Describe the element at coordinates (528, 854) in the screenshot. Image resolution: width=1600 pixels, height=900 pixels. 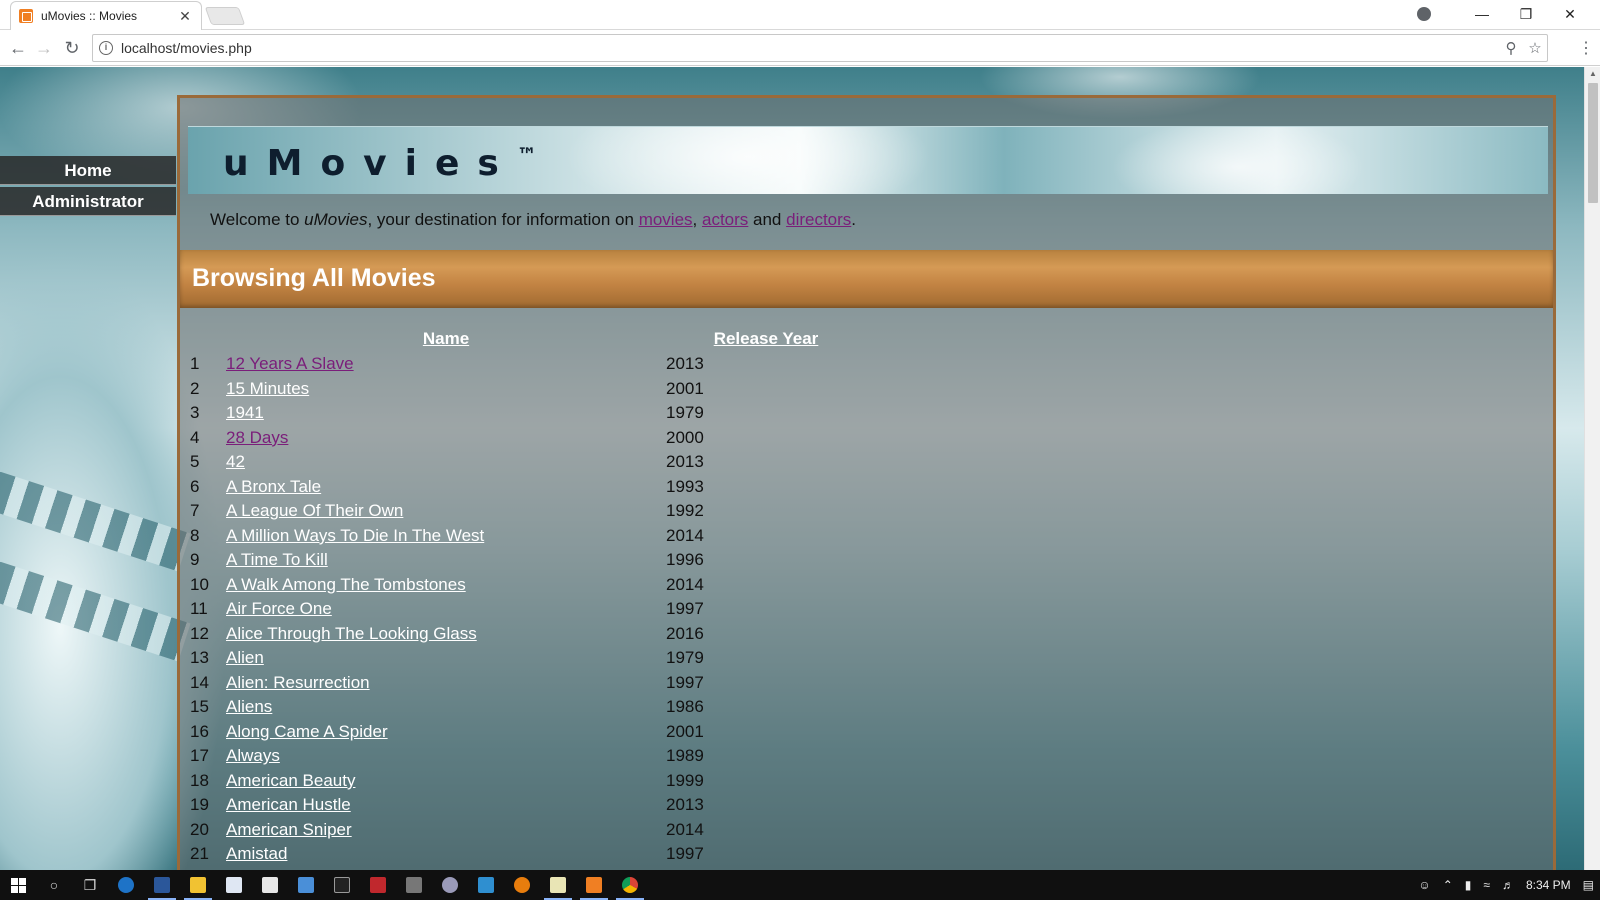
I see `table-row: 21 Amistad 1997` at that location.